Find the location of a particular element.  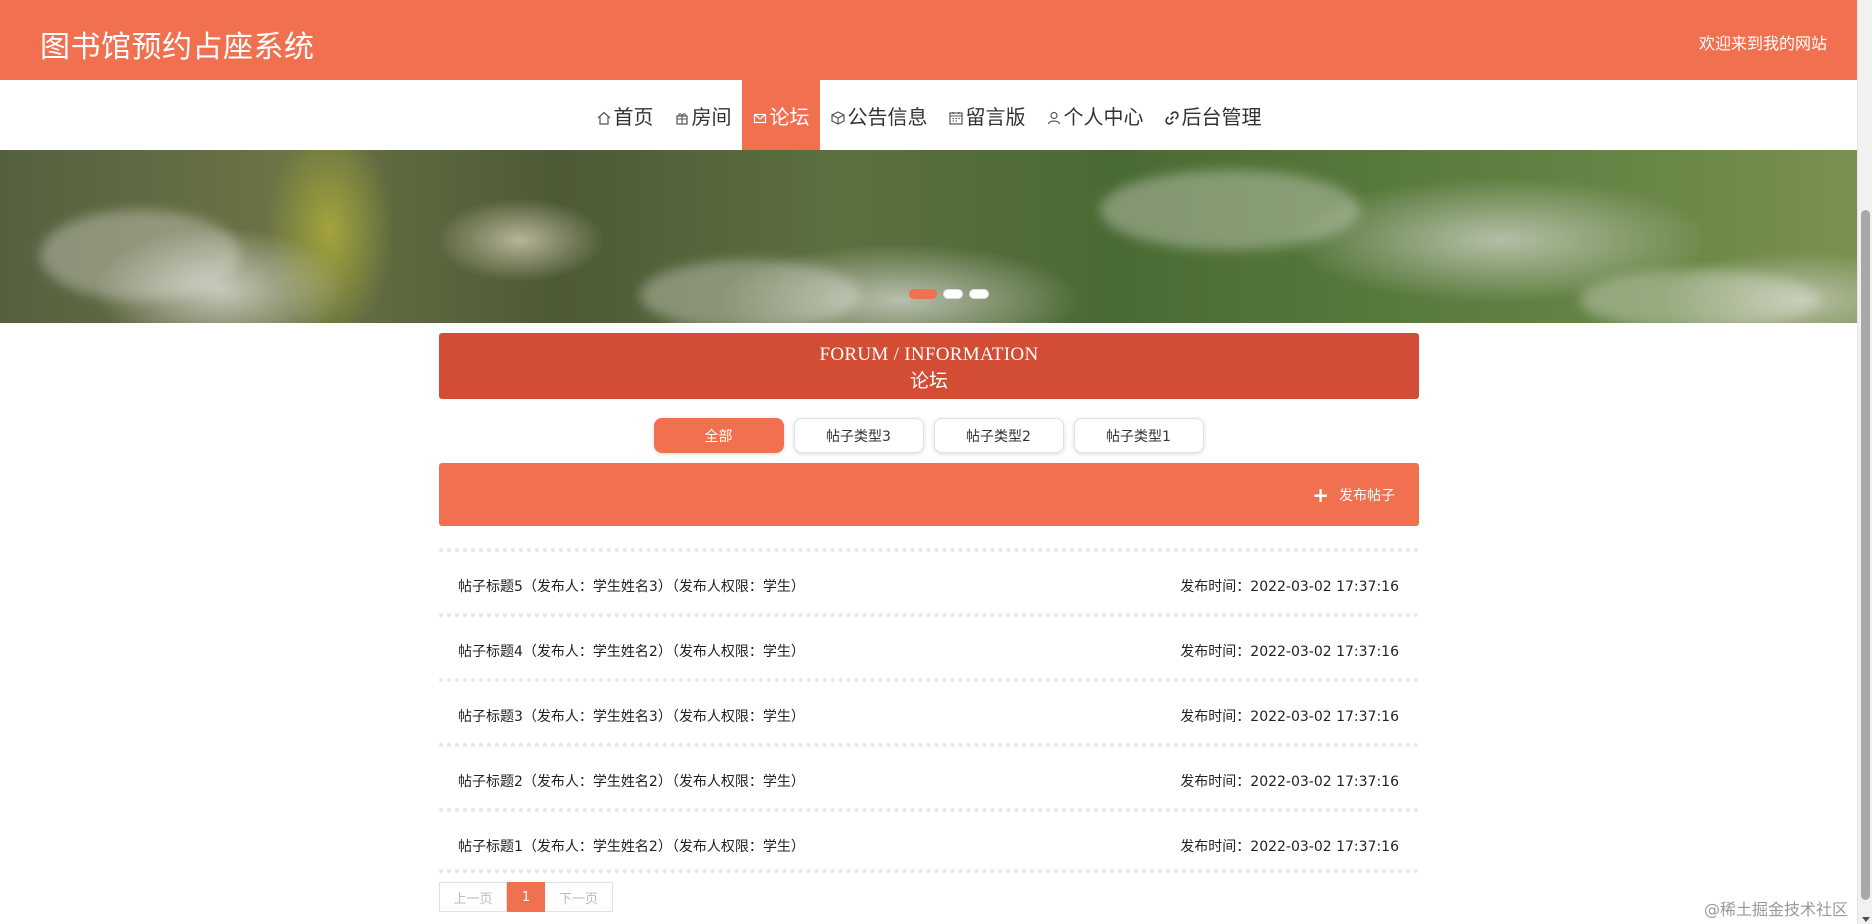

vertical-scrollbar is located at coordinates (1864, 462).